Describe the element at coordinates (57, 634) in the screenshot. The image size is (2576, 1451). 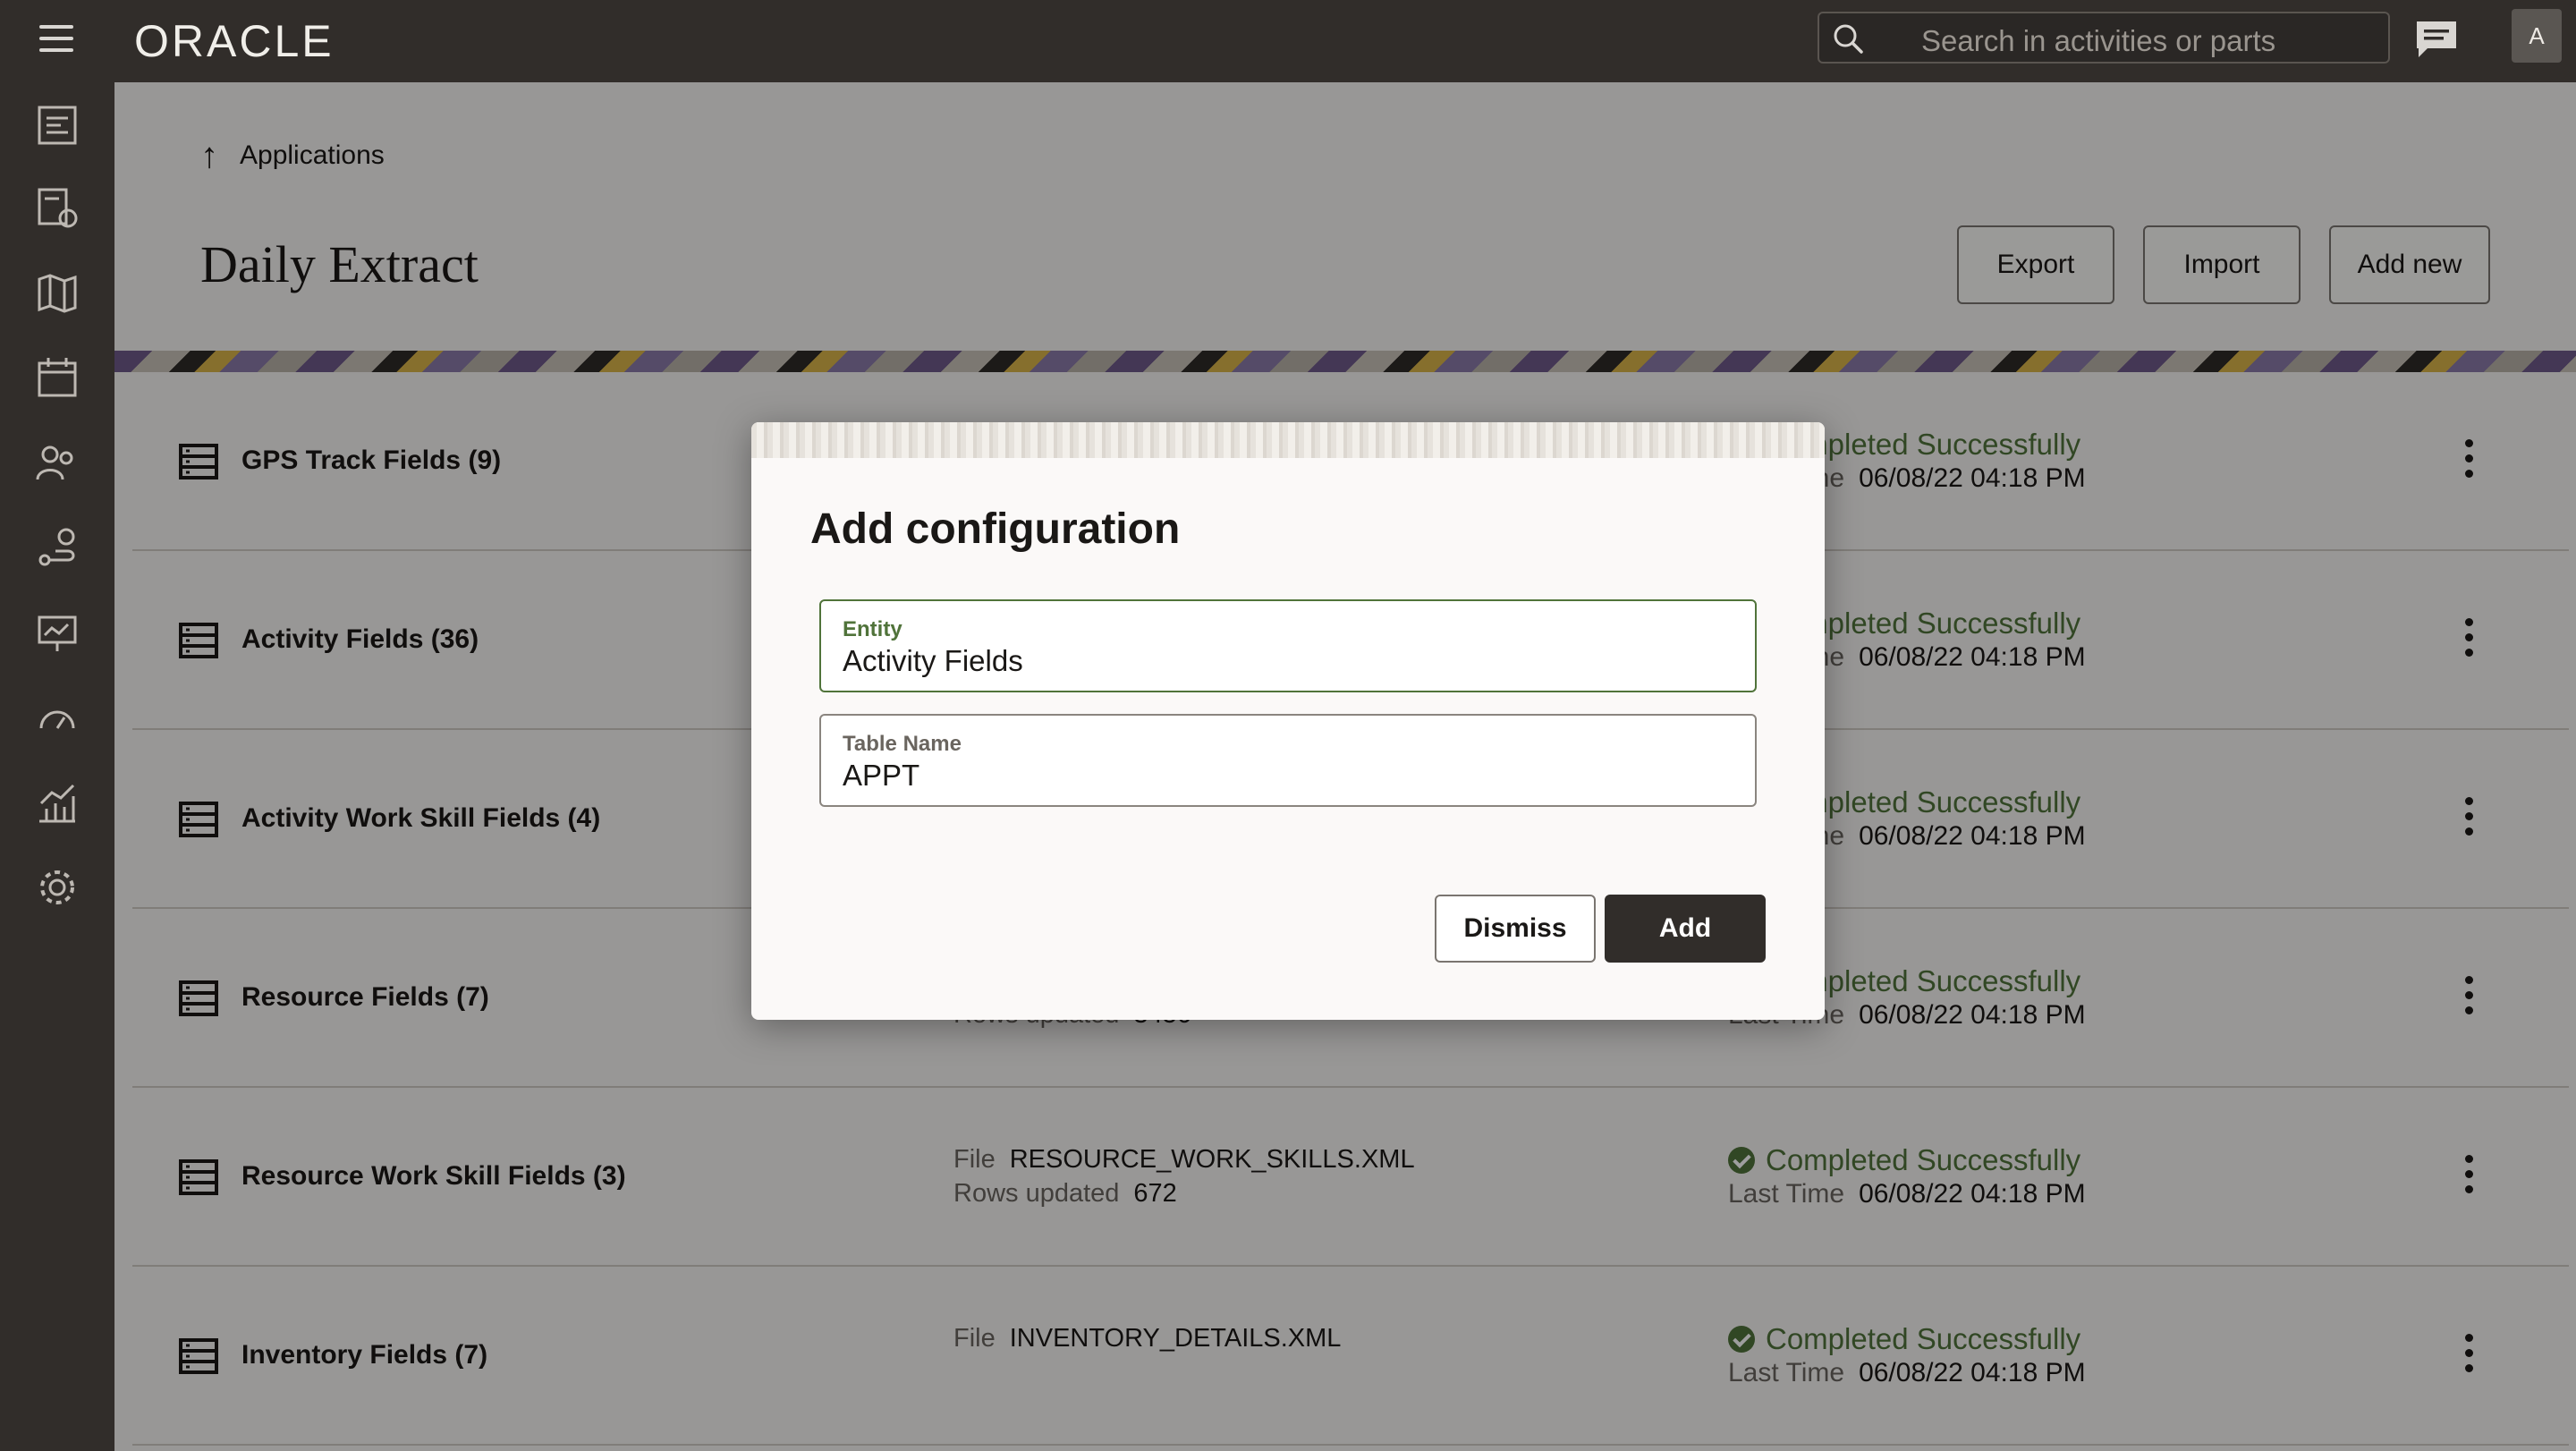
I see `monitor-icon` at that location.